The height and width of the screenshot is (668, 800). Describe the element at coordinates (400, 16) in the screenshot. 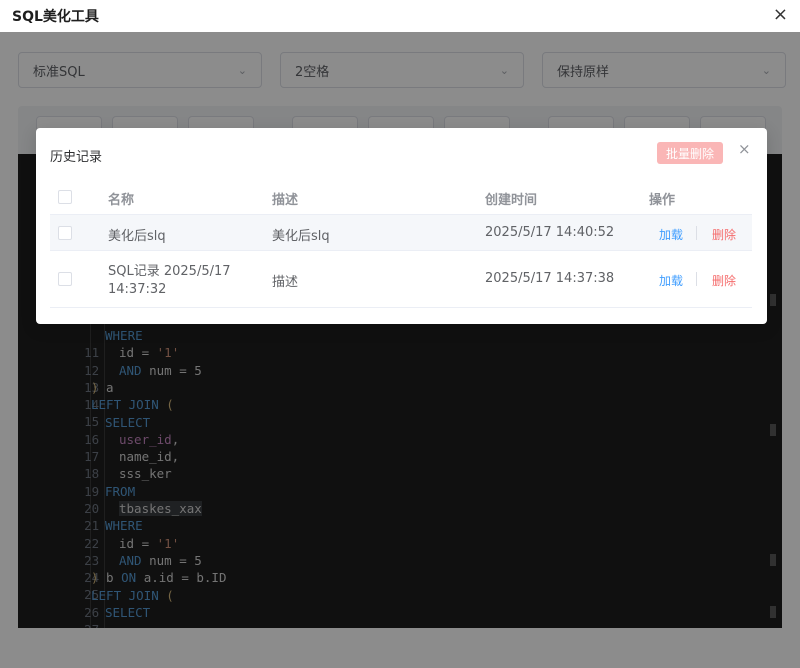

I see `window-titlebar: SQL美化工具 ×` at that location.